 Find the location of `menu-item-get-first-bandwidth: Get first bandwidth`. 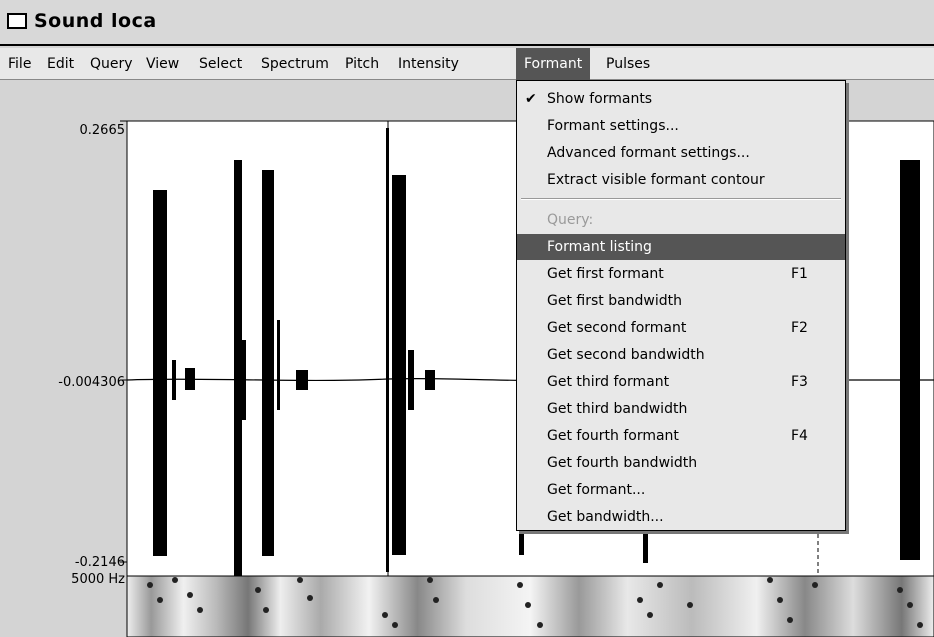

menu-item-get-first-bandwidth: Get first bandwidth is located at coordinates (681, 301).